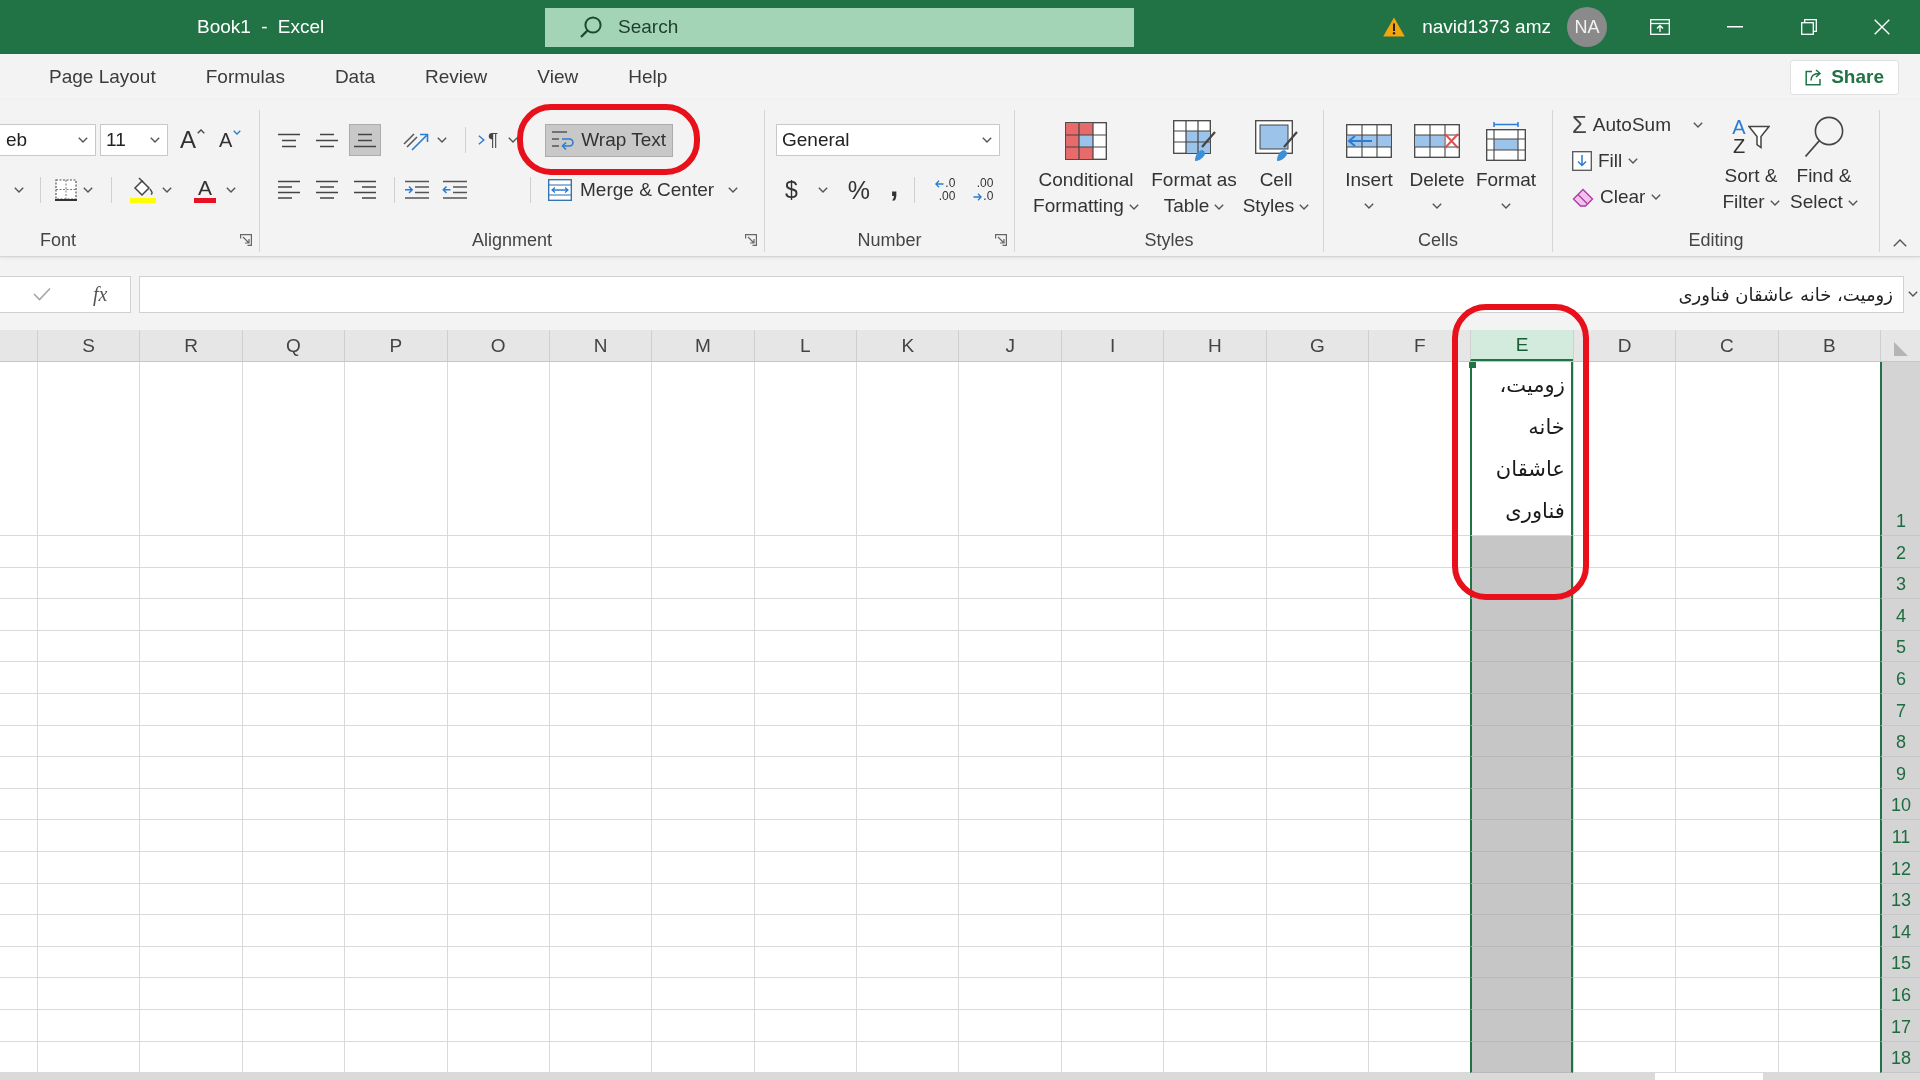 This screenshot has width=1920, height=1080. Describe the element at coordinates (888, 140) in the screenshot. I see `number-format-dropdown: General` at that location.